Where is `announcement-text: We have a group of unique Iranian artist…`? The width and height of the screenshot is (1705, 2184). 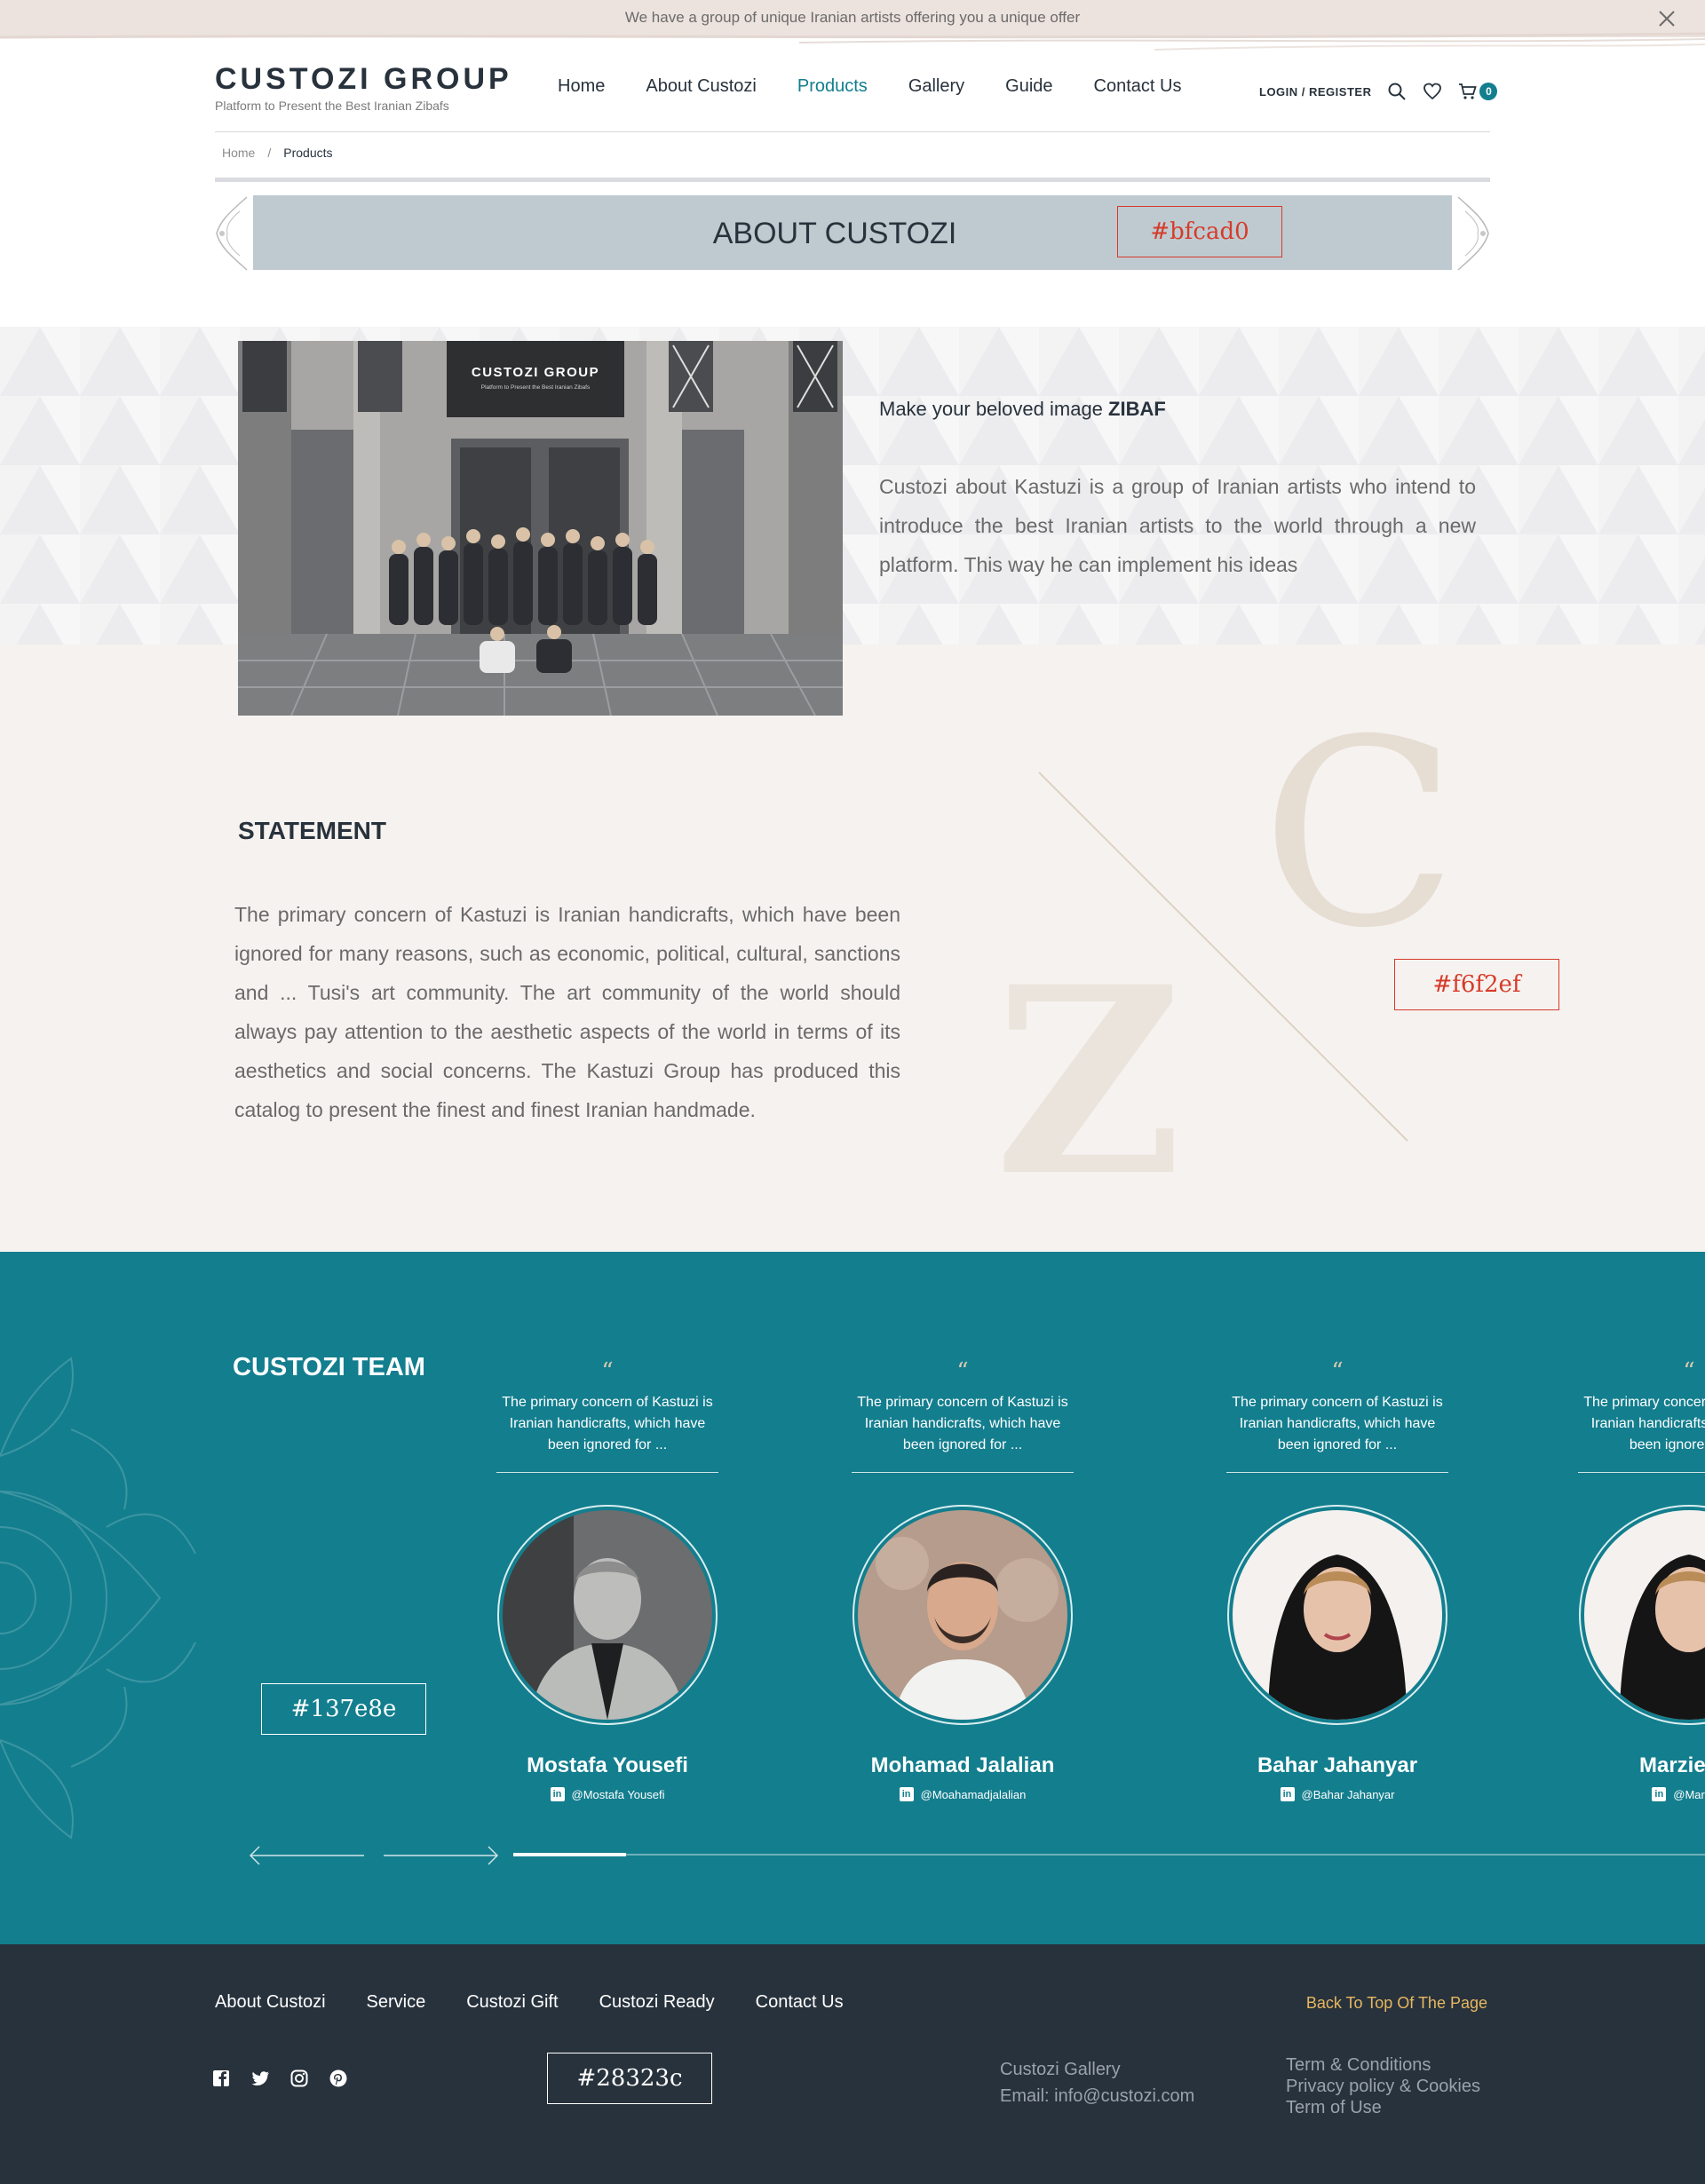 announcement-text: We have a group of unique Iranian artist… is located at coordinates (853, 17).